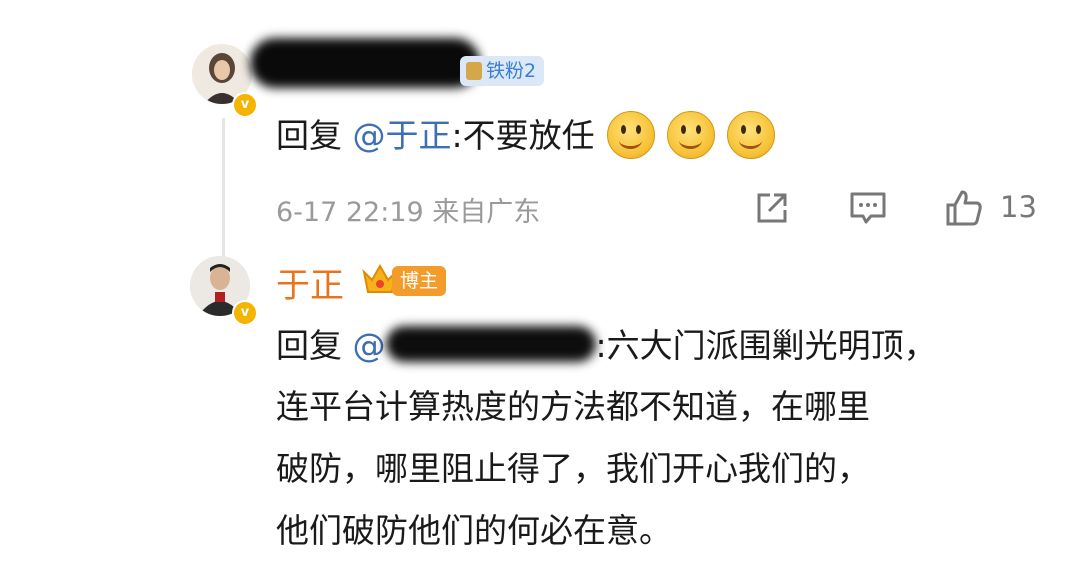 Image resolution: width=1080 pixels, height=573 pixels. What do you see at coordinates (573, 468) in the screenshot?
I see `reply-line-3: 破防，哪里阻止得了，我们开心我们的，` at bounding box center [573, 468].